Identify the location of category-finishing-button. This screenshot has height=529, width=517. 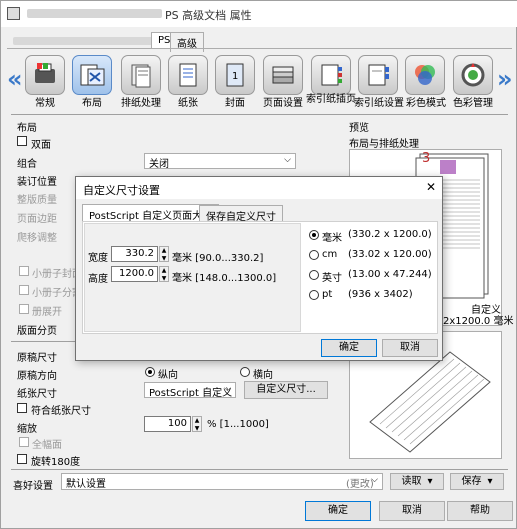
(141, 75).